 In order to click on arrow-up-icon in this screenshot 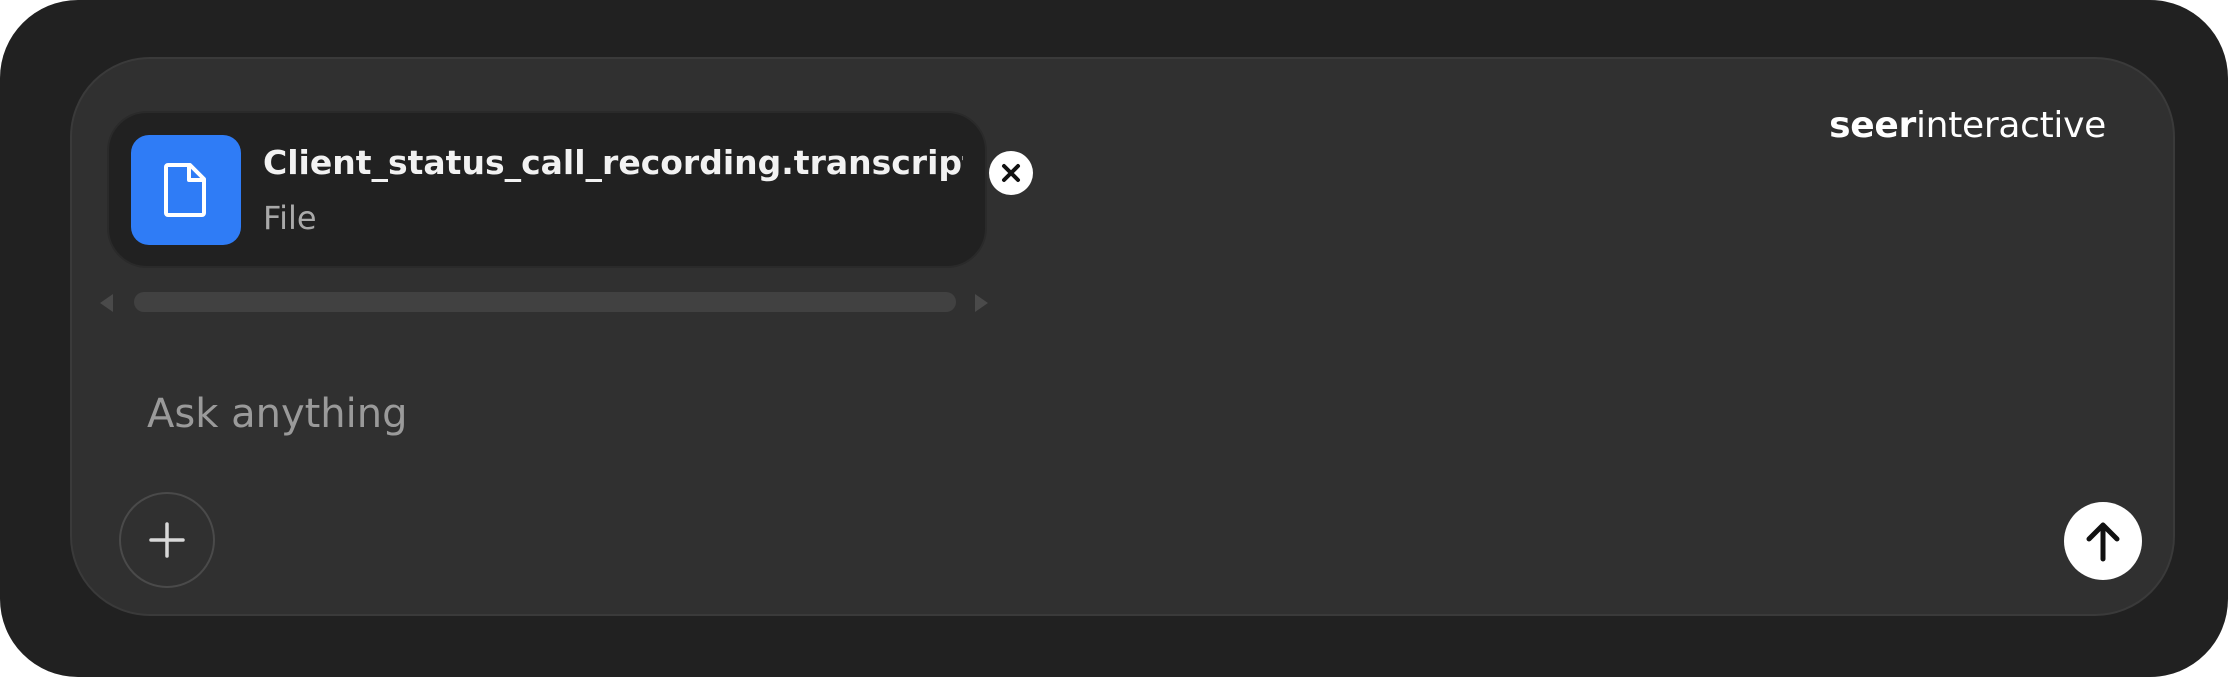, I will do `click(2103, 542)`.